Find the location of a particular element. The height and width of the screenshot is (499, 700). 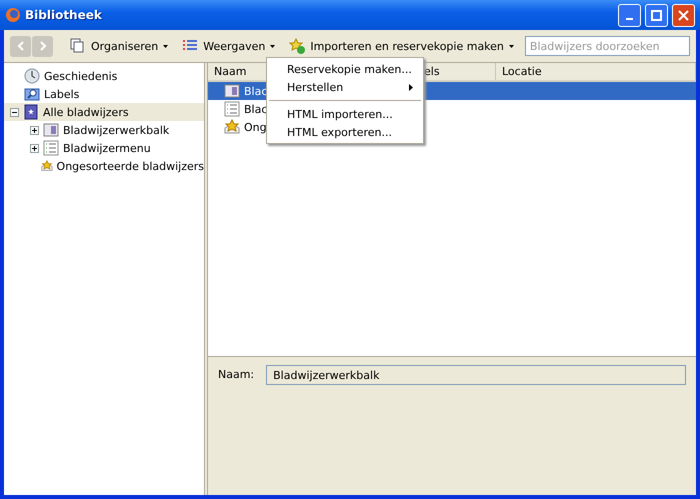

minimize-icon is located at coordinates (629, 19).